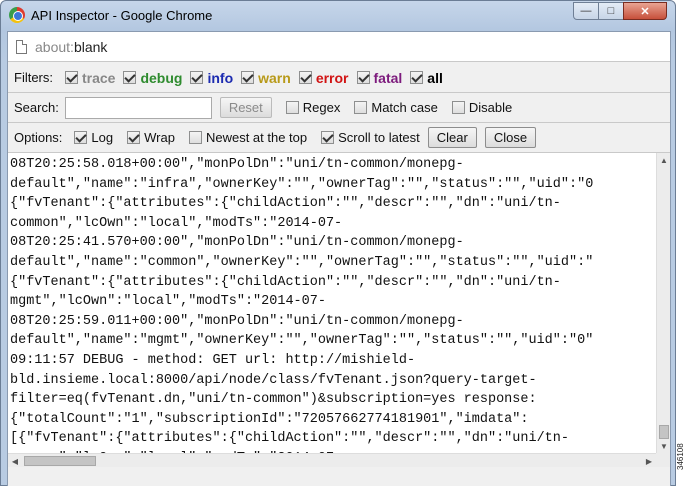 The image size is (689, 486). Describe the element at coordinates (17, 15) in the screenshot. I see `chrome-logo-icon` at that location.